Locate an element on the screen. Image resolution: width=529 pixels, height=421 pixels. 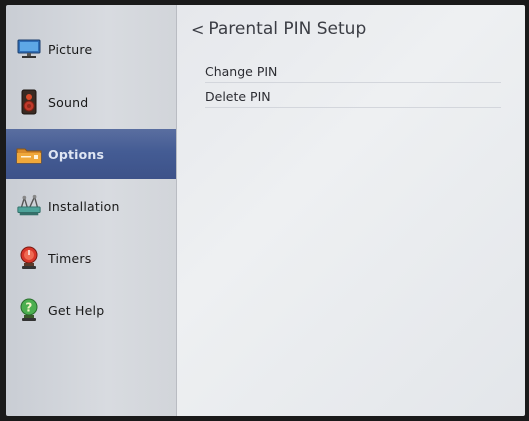
help-icon: ? is located at coordinates (29, 310).